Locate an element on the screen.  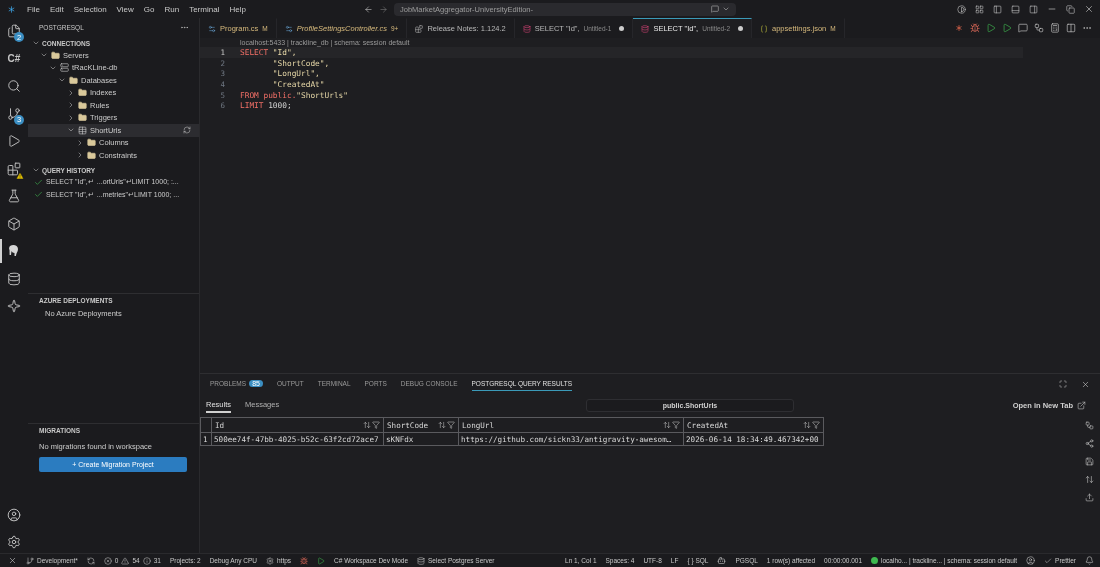
external-link-icon is located at coordinates (1081, 405).